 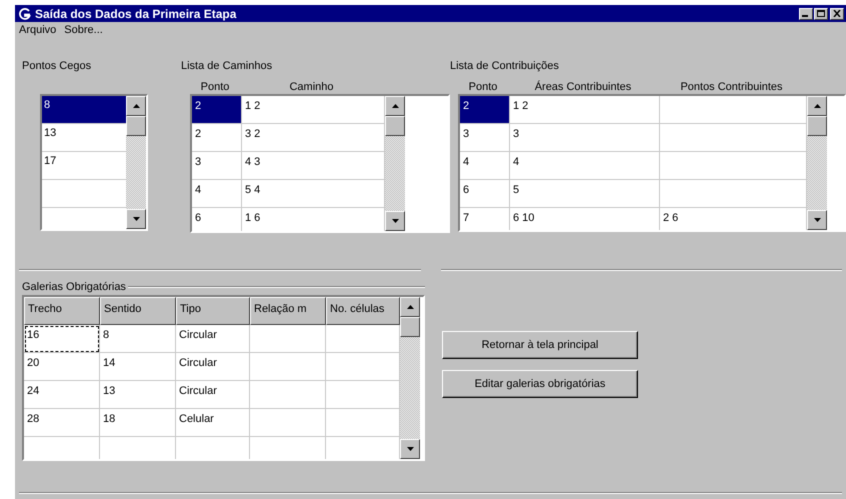 I want to click on column-header: No. células, so click(x=363, y=311).